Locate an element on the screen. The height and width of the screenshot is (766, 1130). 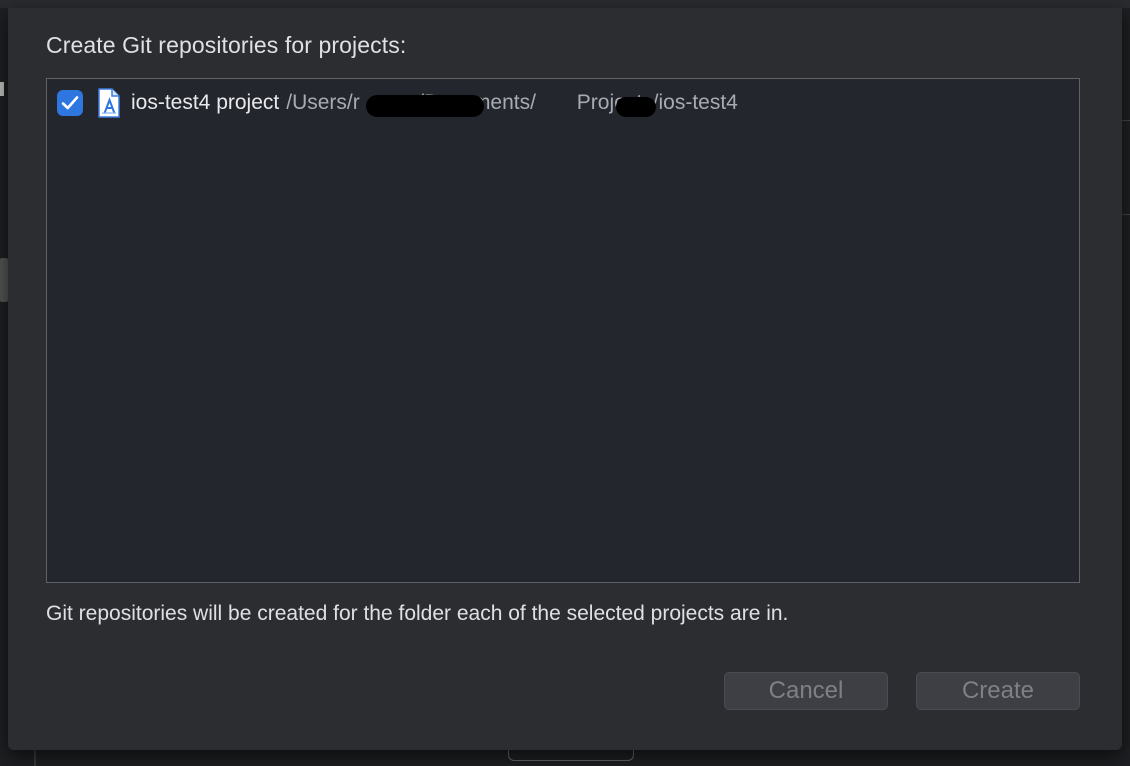
background-window-edge is located at coordinates (565, 4).